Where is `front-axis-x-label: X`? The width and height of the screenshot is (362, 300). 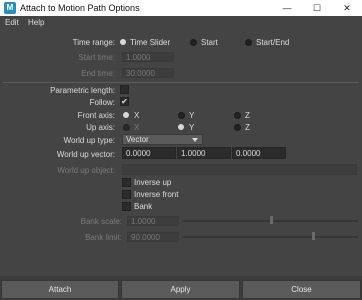
front-axis-x-label: X is located at coordinates (136, 115).